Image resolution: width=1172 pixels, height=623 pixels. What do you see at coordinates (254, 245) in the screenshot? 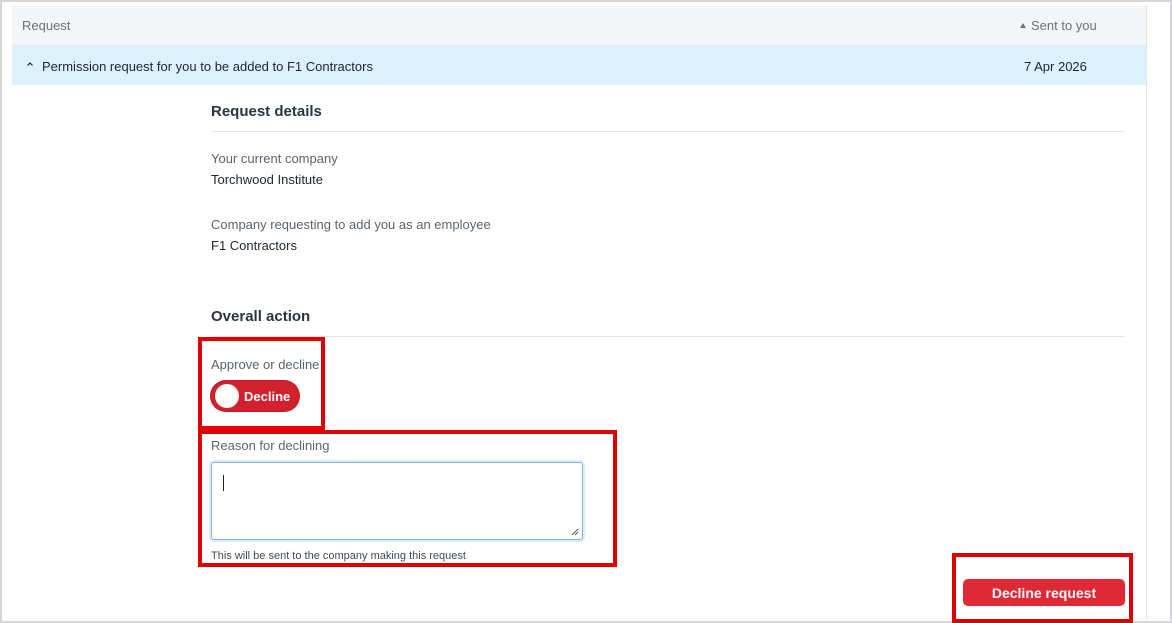
I see `requesting-company-value: F1 Contractors` at bounding box center [254, 245].